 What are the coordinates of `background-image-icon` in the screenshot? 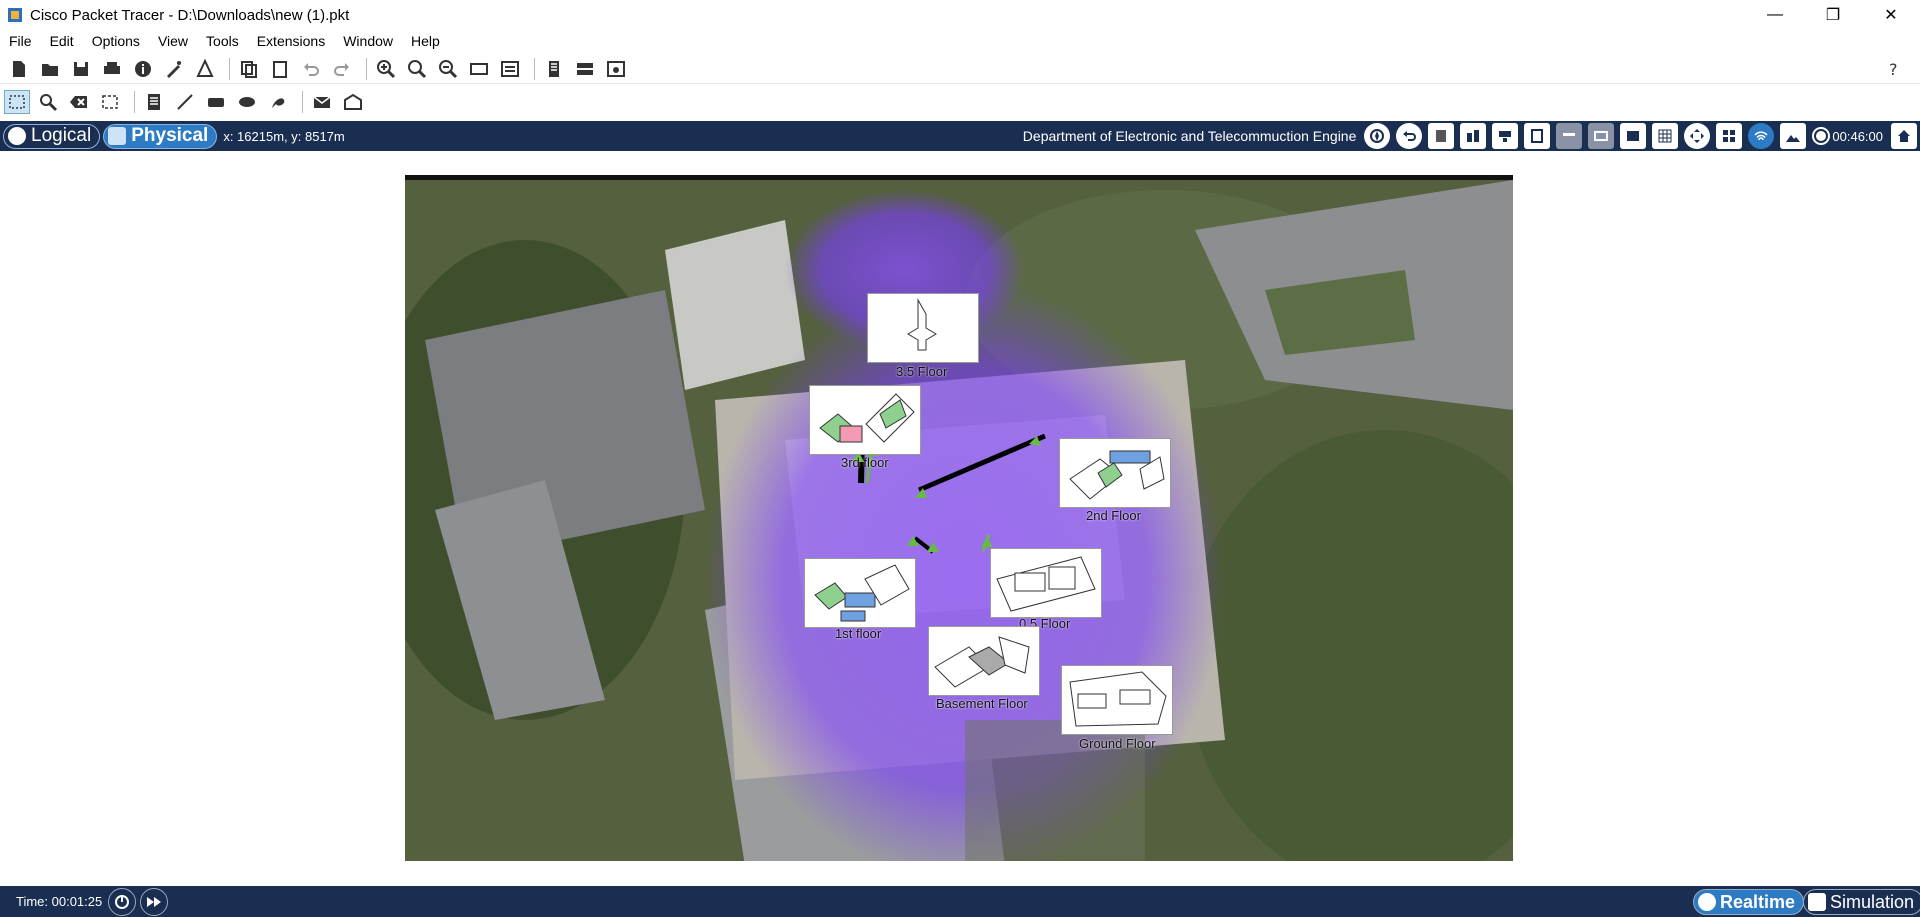 It's located at (1793, 136).